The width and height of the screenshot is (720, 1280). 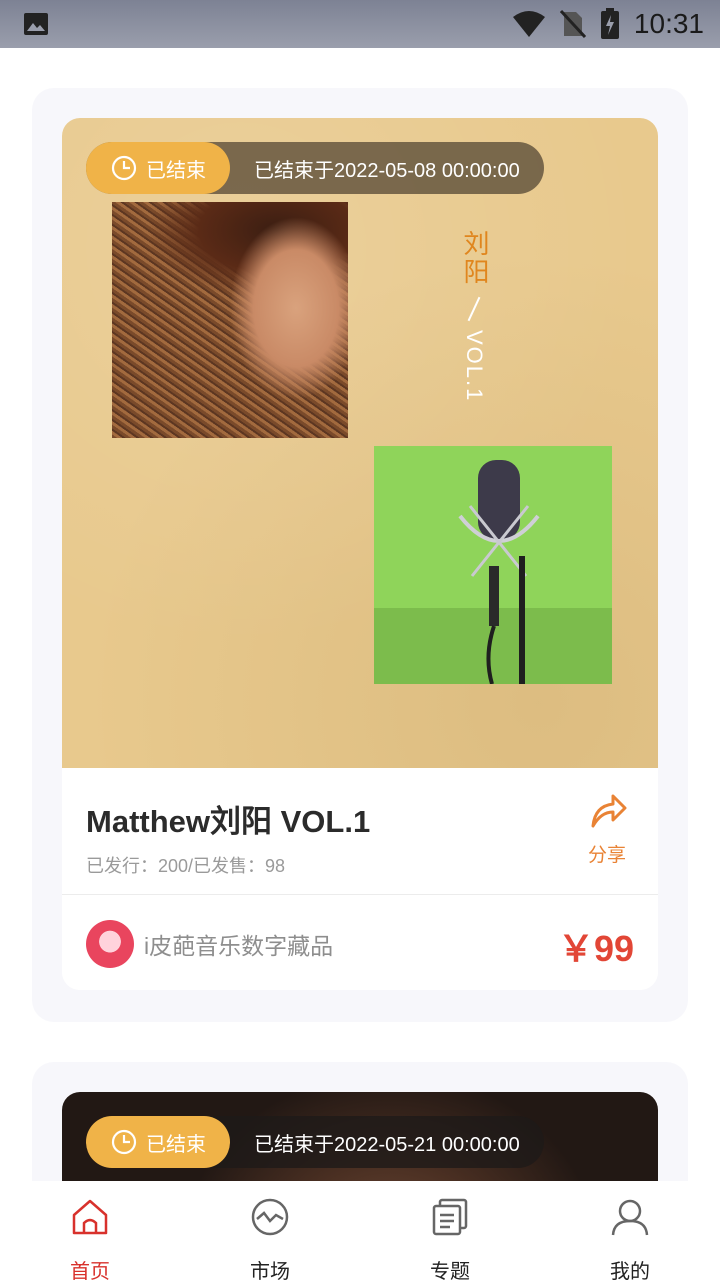 I want to click on cover-title-vertical: 刘阳 VOL.1, so click(x=474, y=316).